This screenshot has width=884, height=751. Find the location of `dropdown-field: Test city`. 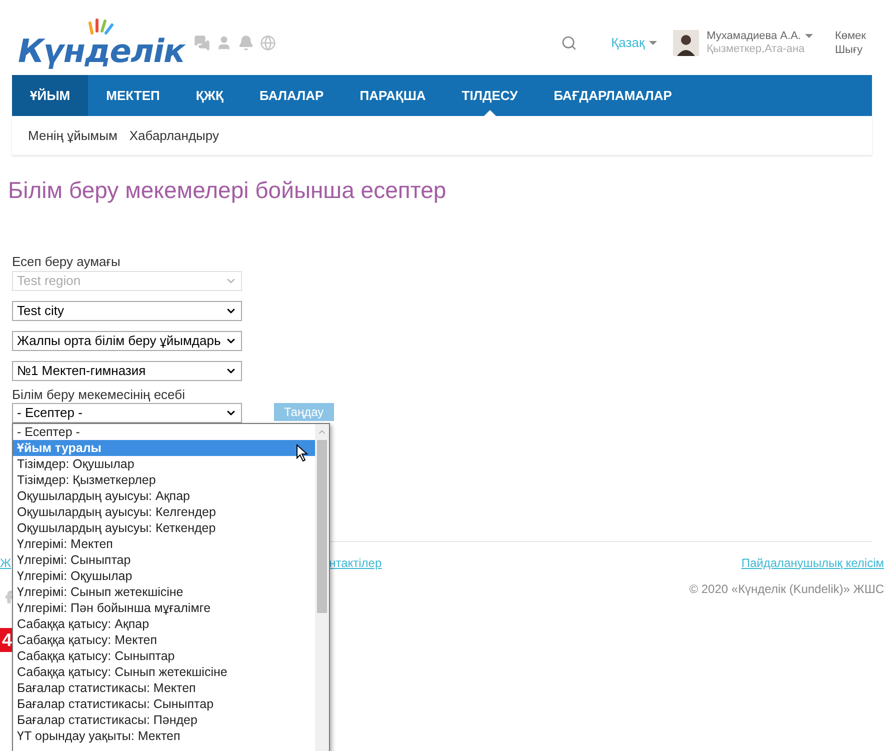

dropdown-field: Test city is located at coordinates (127, 310).